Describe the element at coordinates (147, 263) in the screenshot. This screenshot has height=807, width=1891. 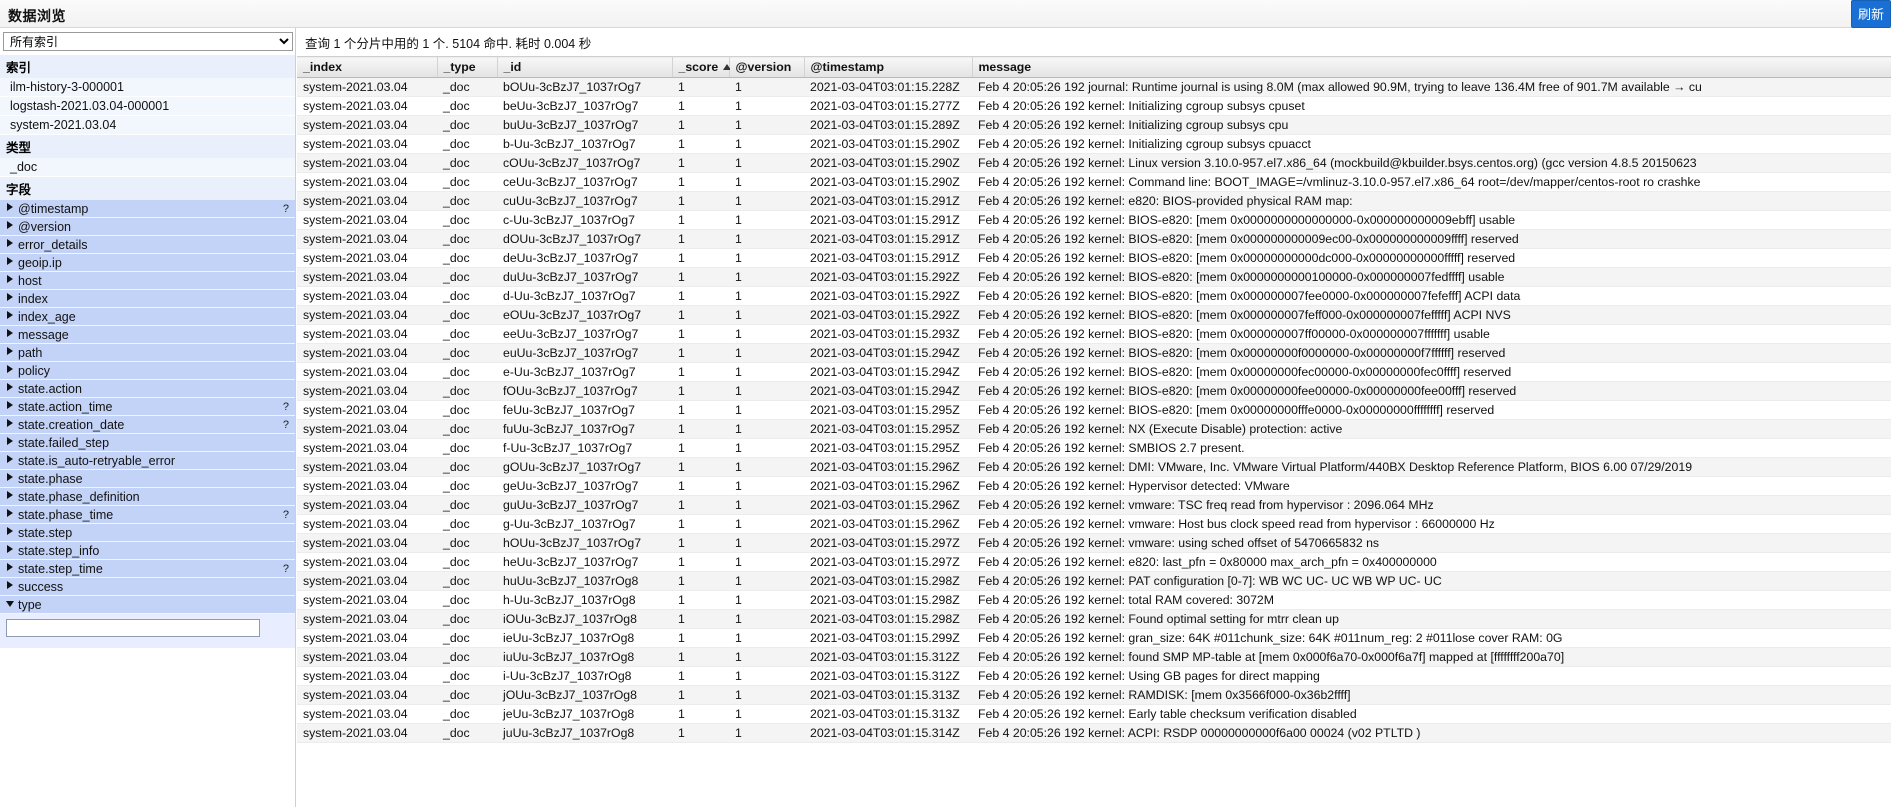
I see `field-item-geoip-ip: geoip.ip` at that location.